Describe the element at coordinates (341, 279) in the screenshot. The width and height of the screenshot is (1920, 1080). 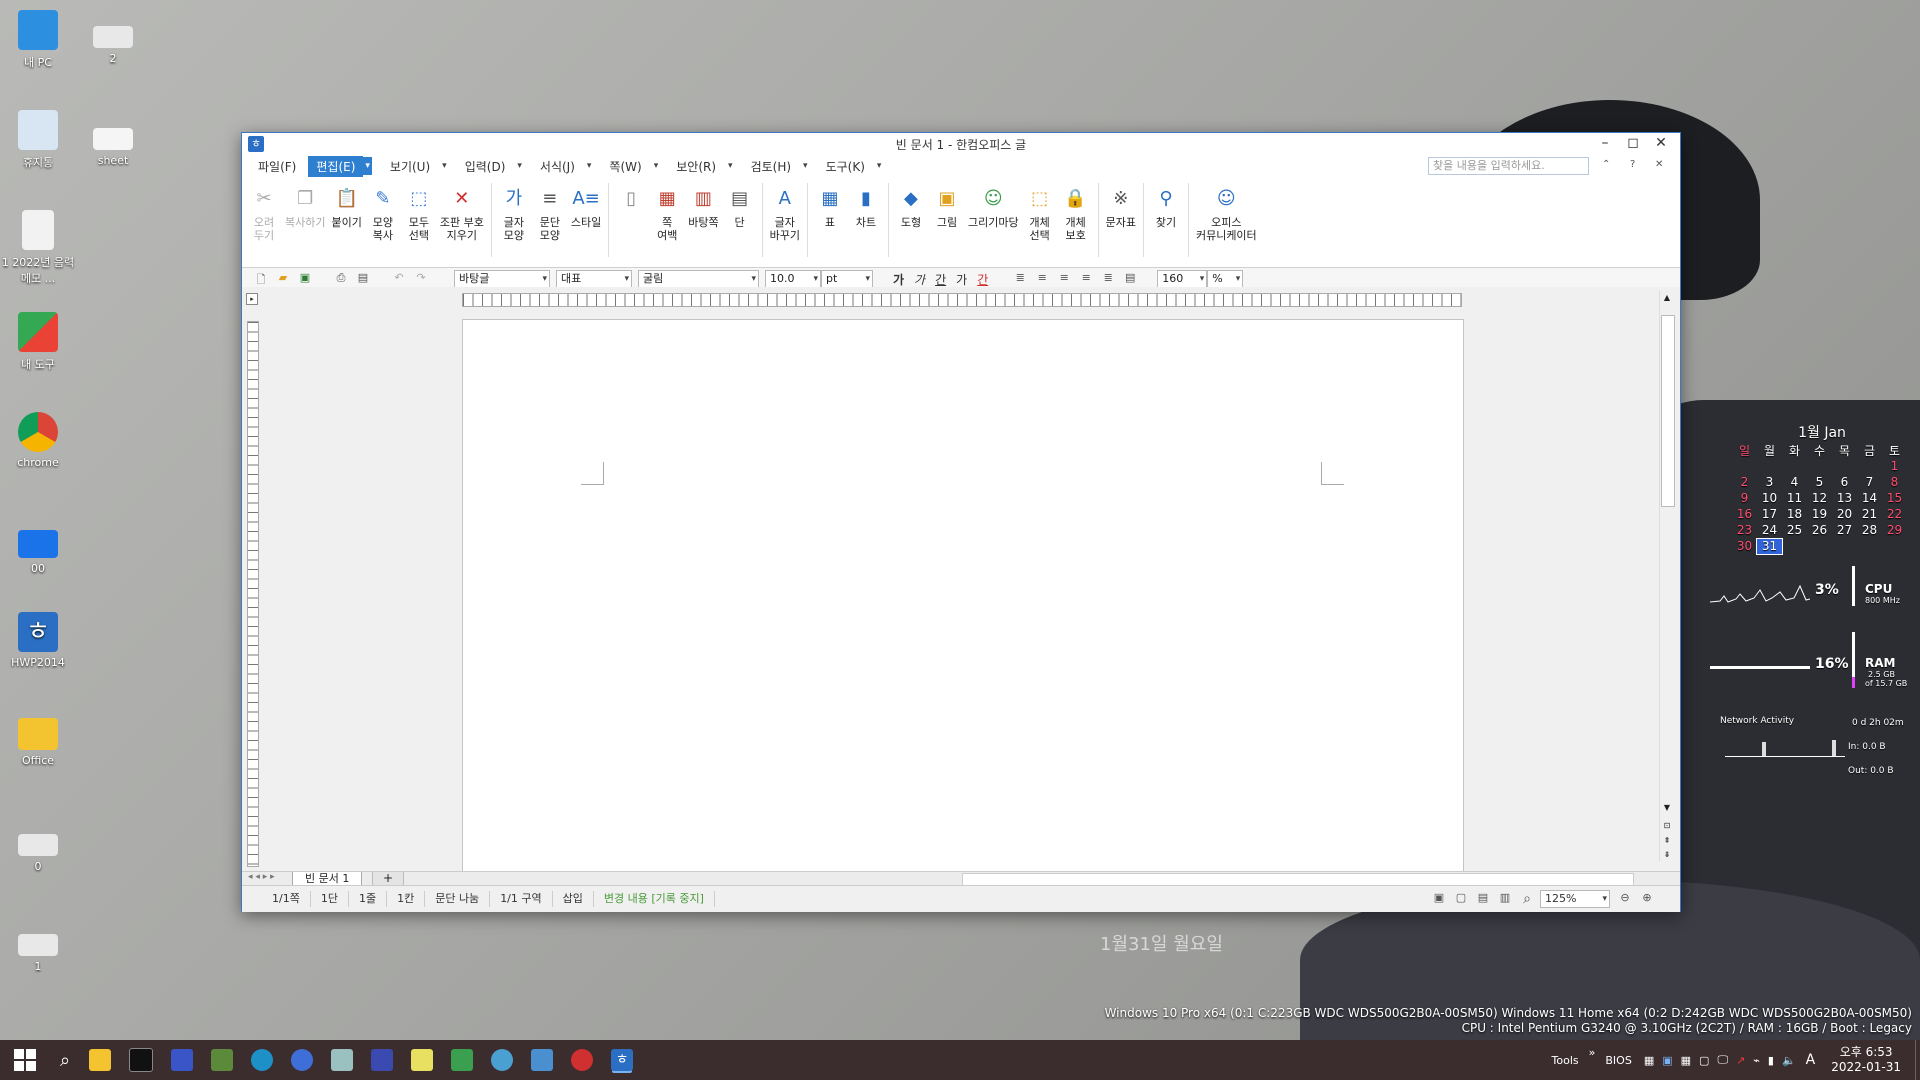
I see `print-icon: ⎙` at that location.